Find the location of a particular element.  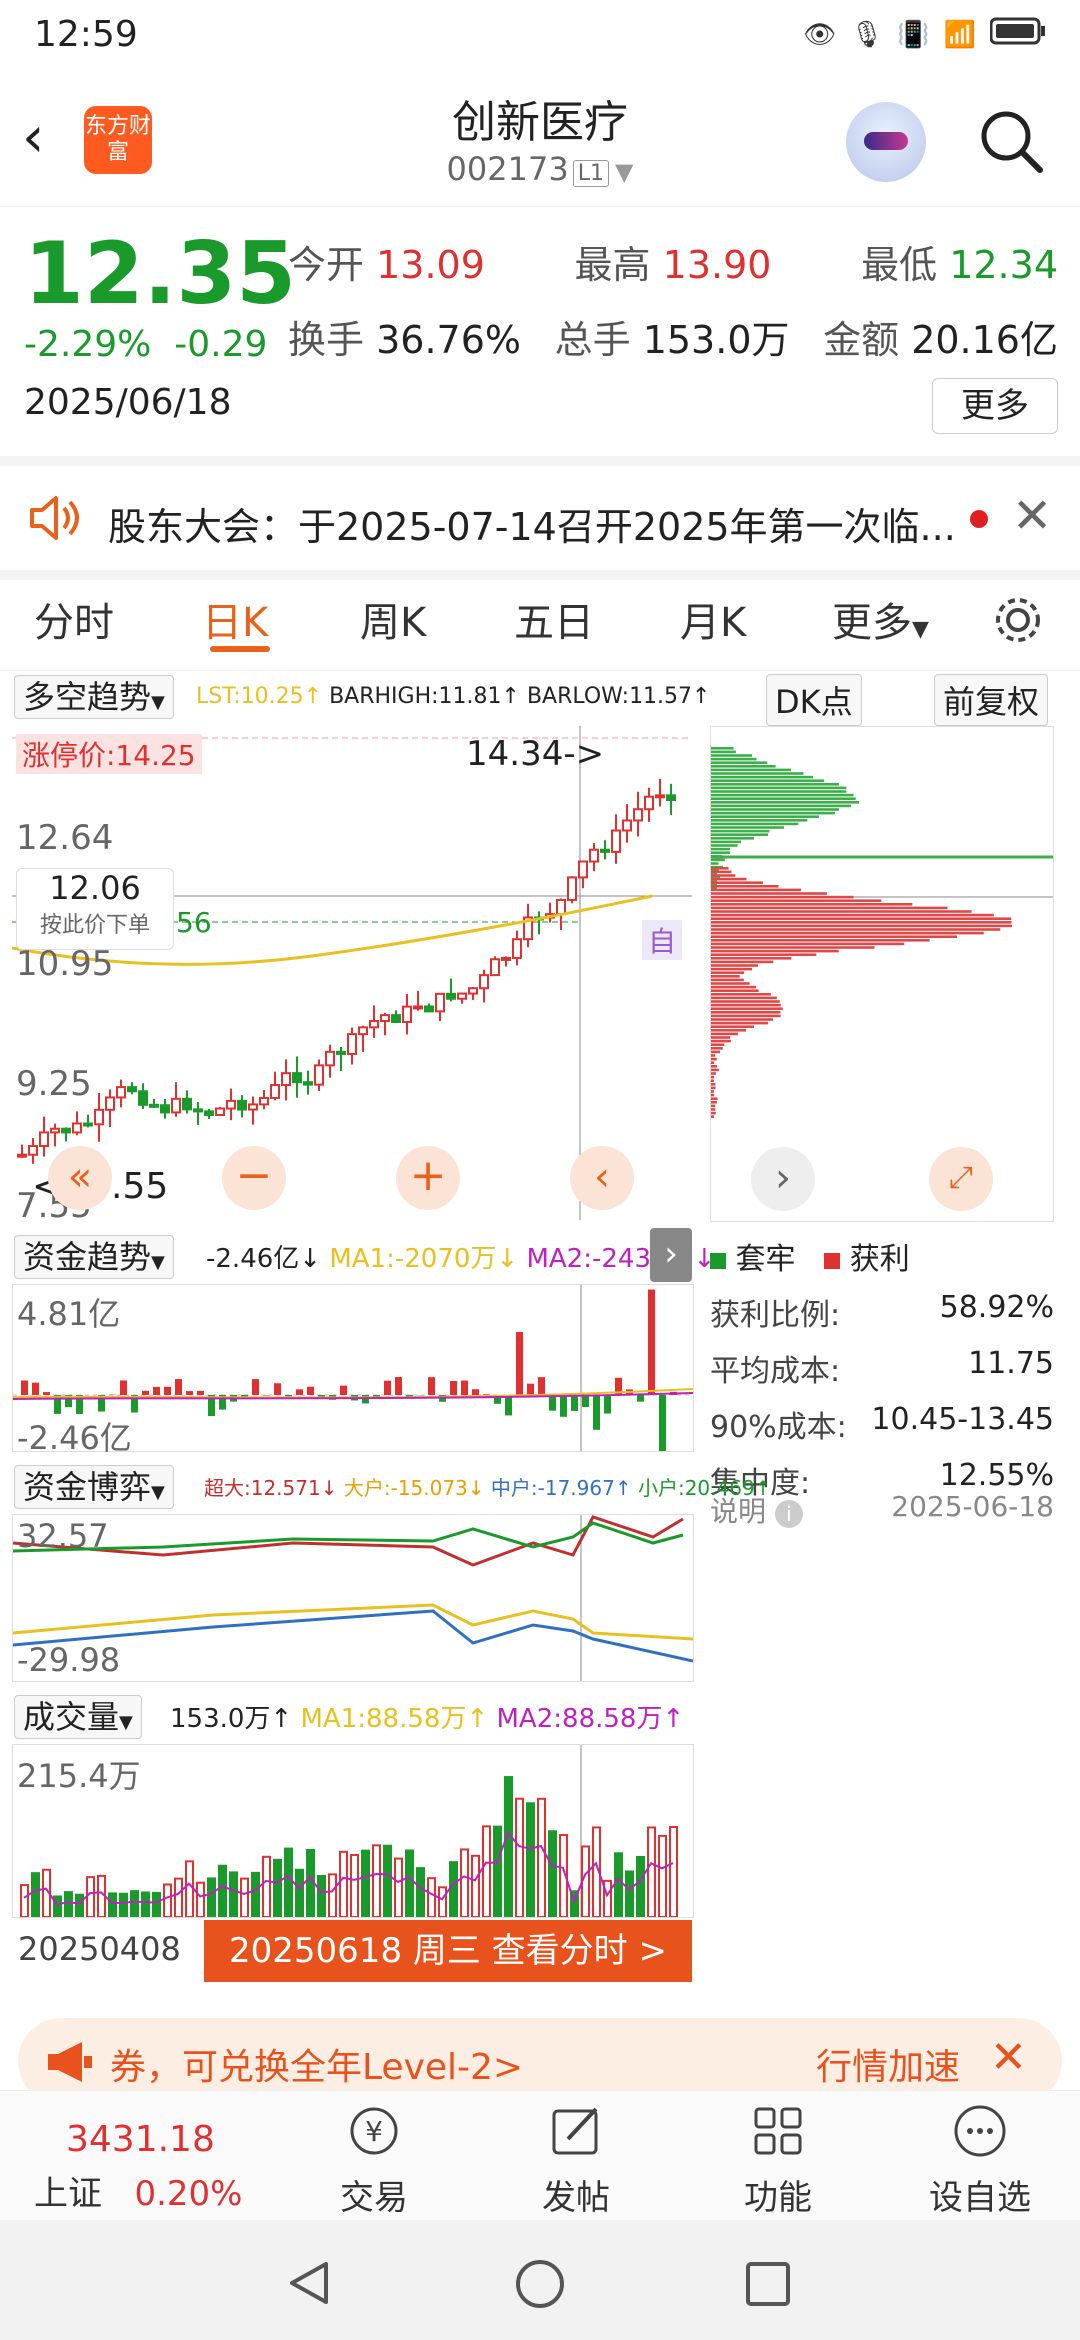

tab-daily-k: 日K is located at coordinates (235, 619).